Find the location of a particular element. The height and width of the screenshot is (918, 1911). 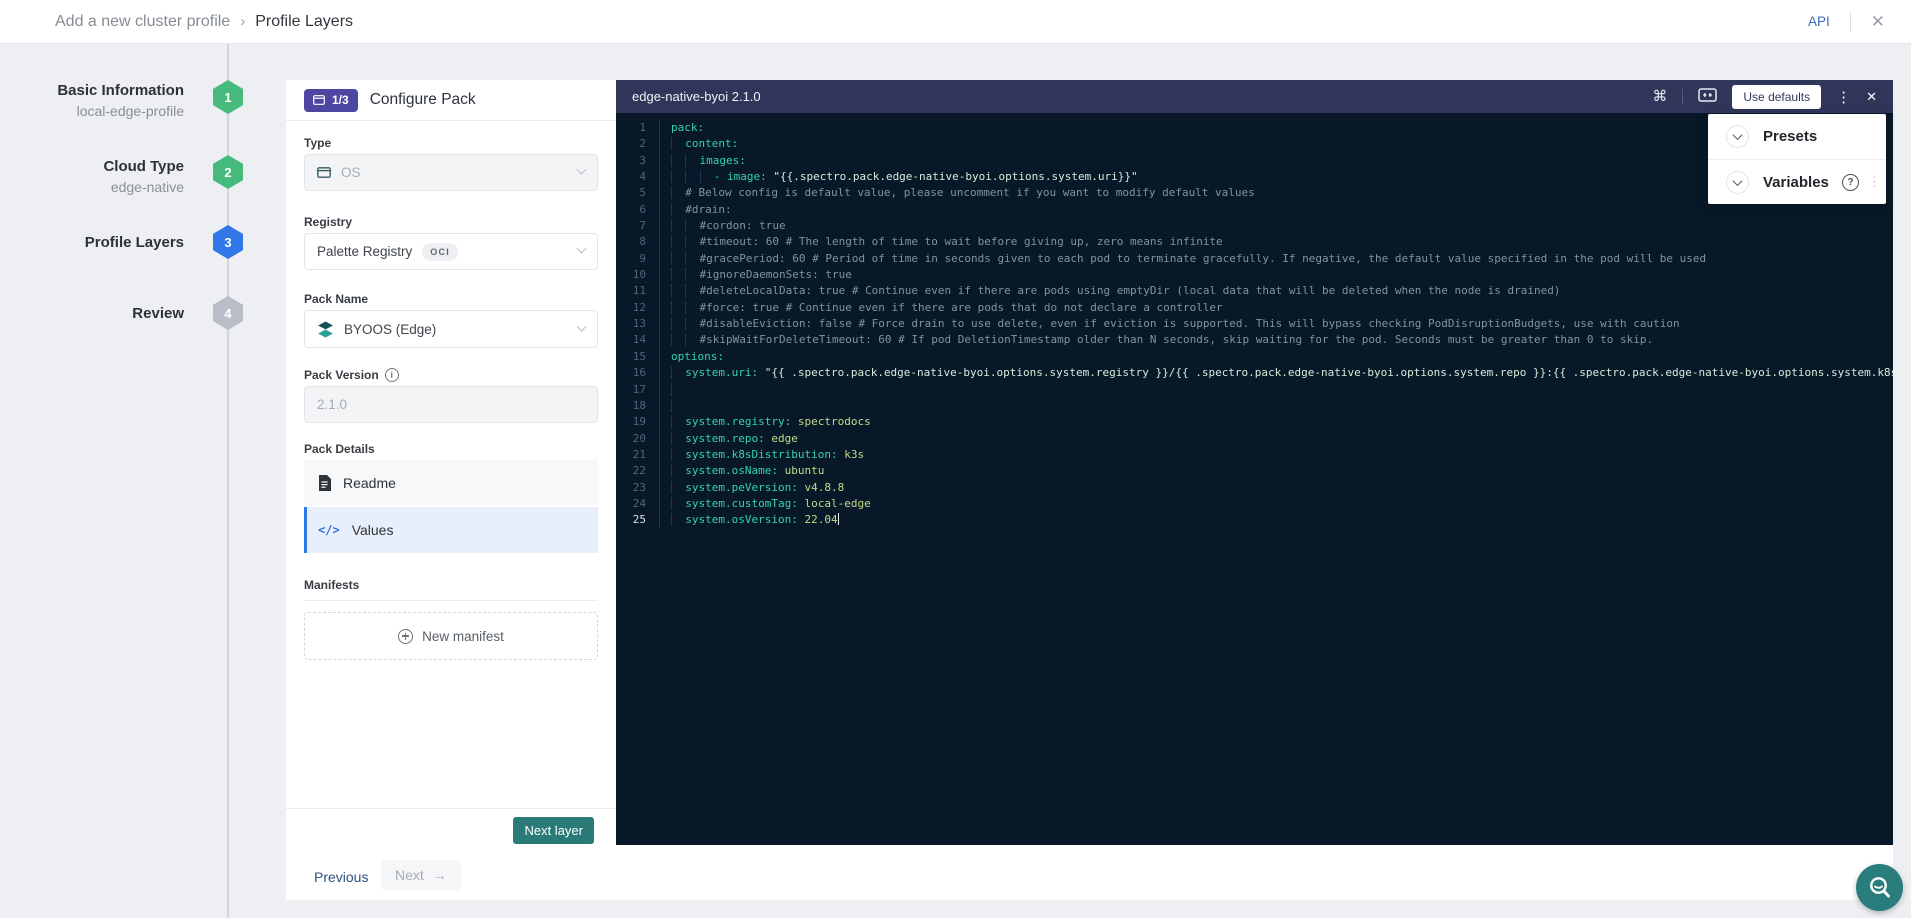

line-number: 9 is located at coordinates (642, 258).